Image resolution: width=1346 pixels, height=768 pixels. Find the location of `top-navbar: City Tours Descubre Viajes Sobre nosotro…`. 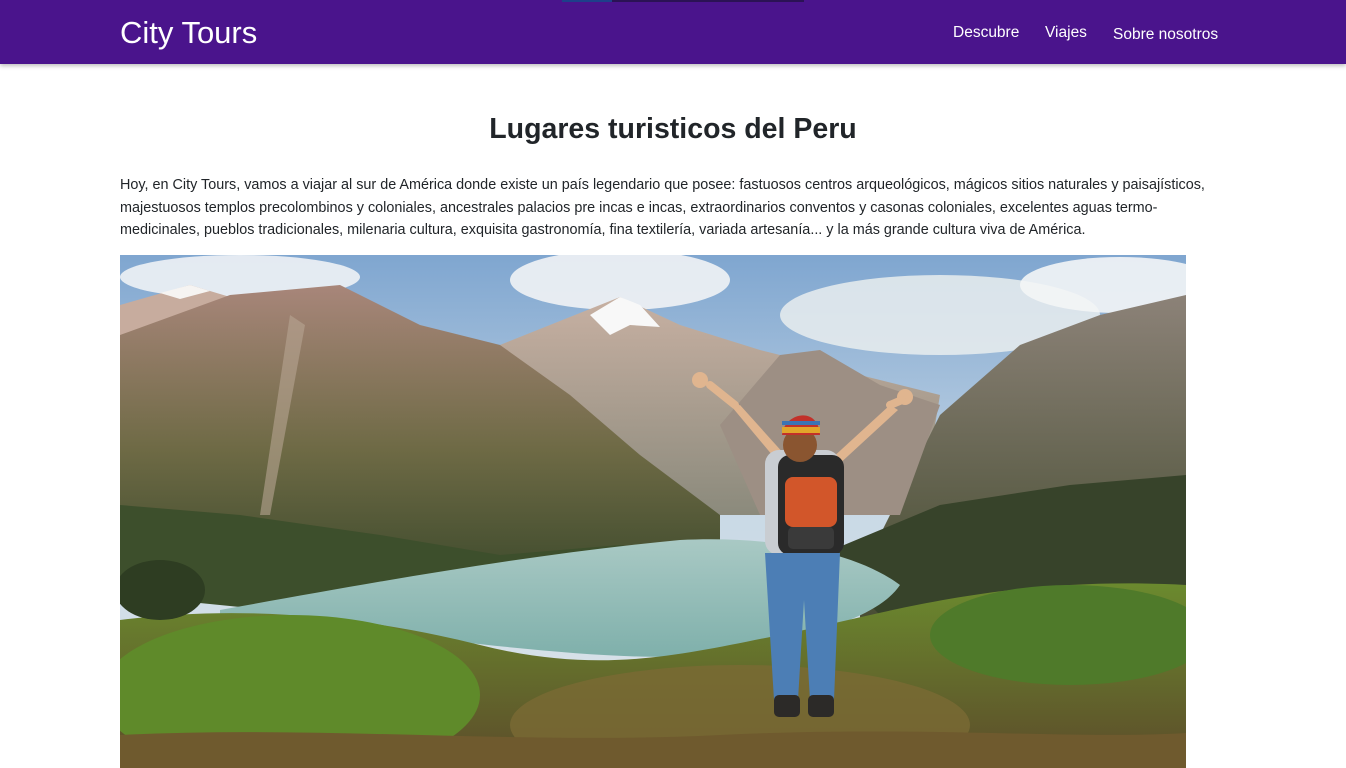

top-navbar: City Tours Descubre Viajes Sobre nosotro… is located at coordinates (673, 32).